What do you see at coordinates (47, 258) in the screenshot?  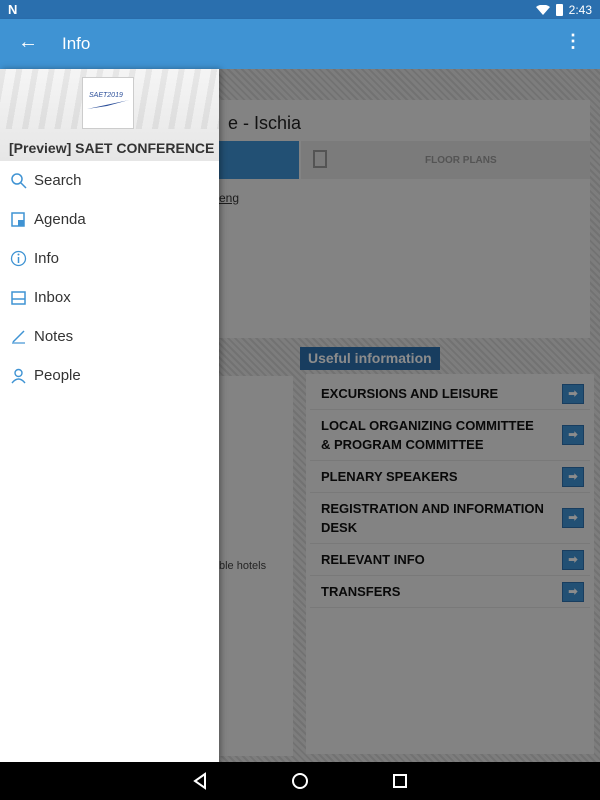 I see `drawer-item-label: Info` at bounding box center [47, 258].